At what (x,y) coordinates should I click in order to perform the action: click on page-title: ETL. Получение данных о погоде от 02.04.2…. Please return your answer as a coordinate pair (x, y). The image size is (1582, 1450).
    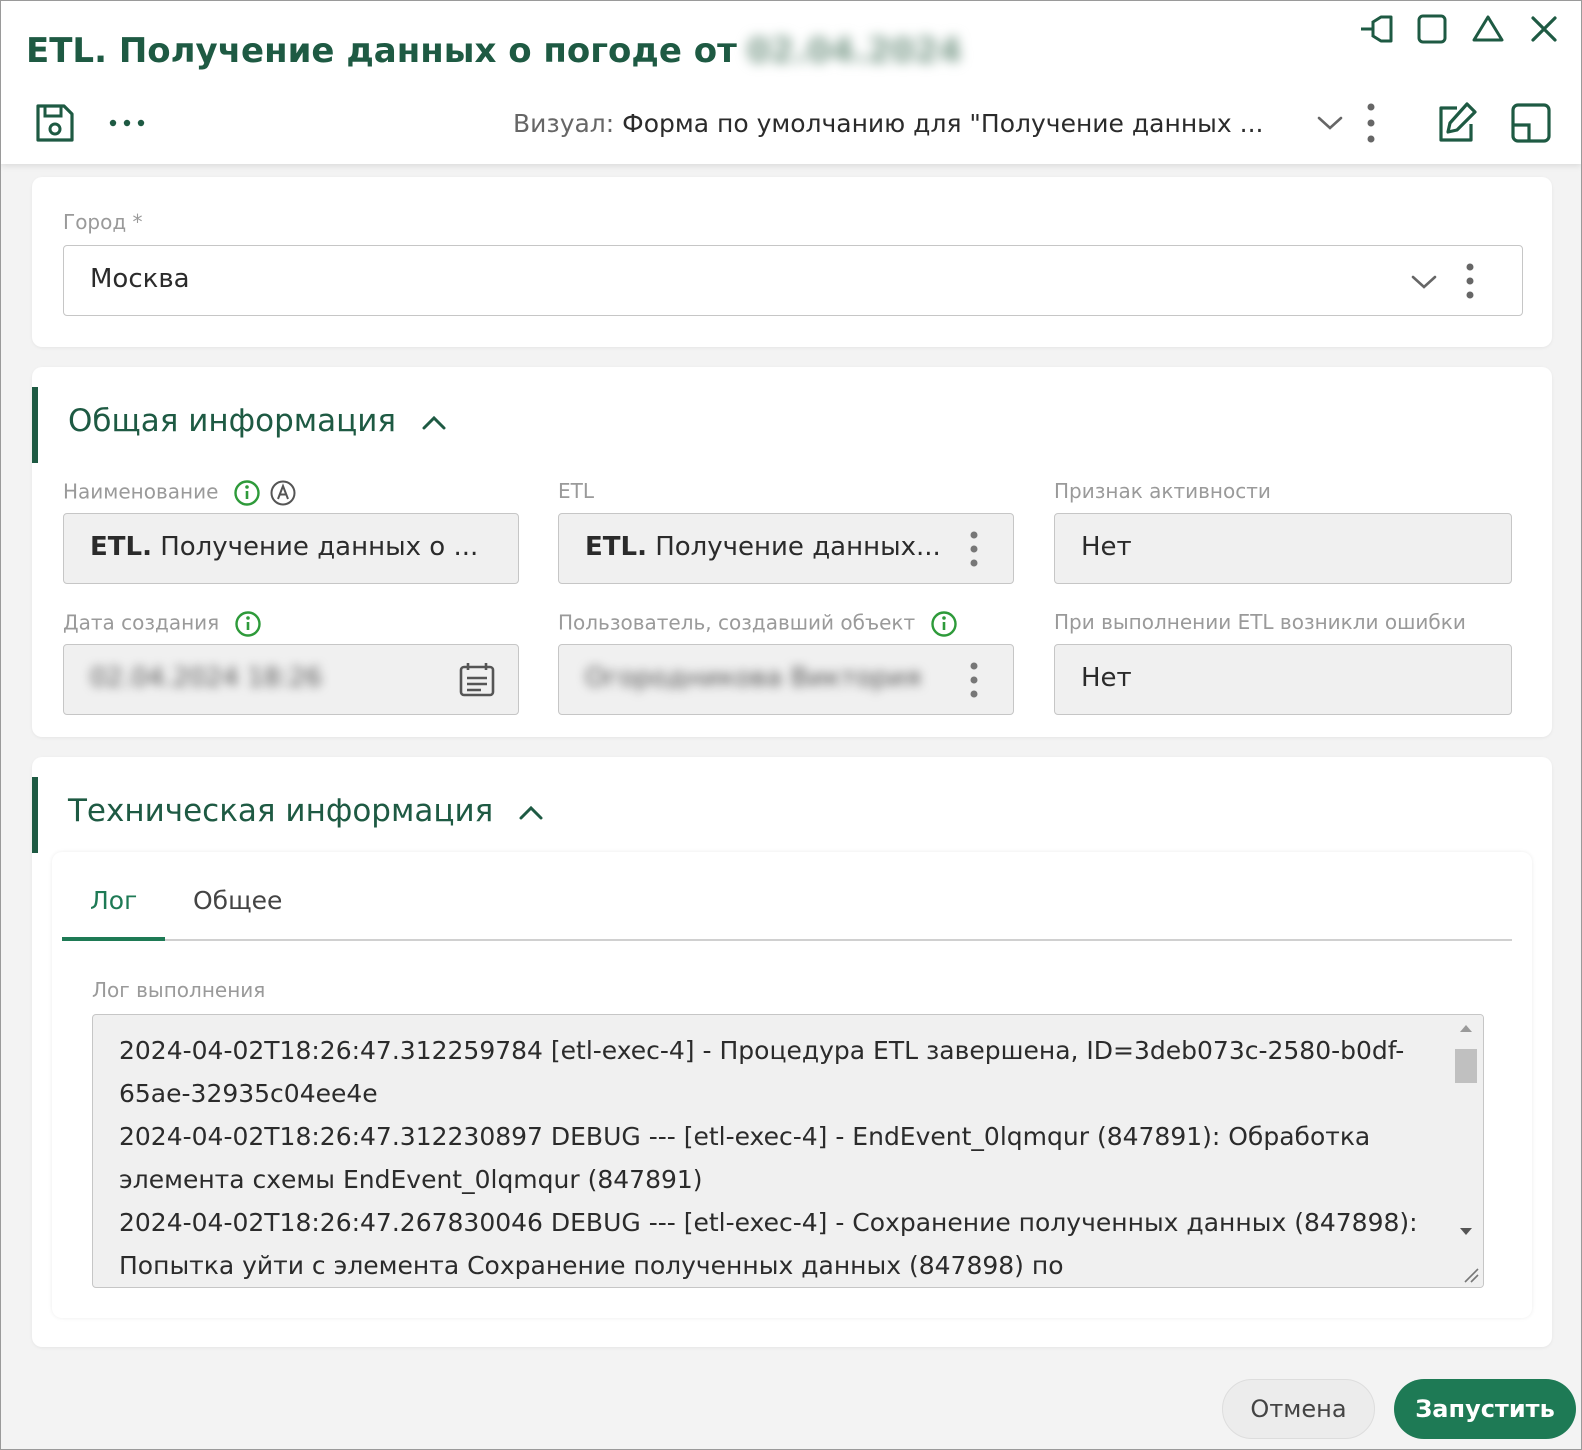
    Looking at the image, I should click on (494, 51).